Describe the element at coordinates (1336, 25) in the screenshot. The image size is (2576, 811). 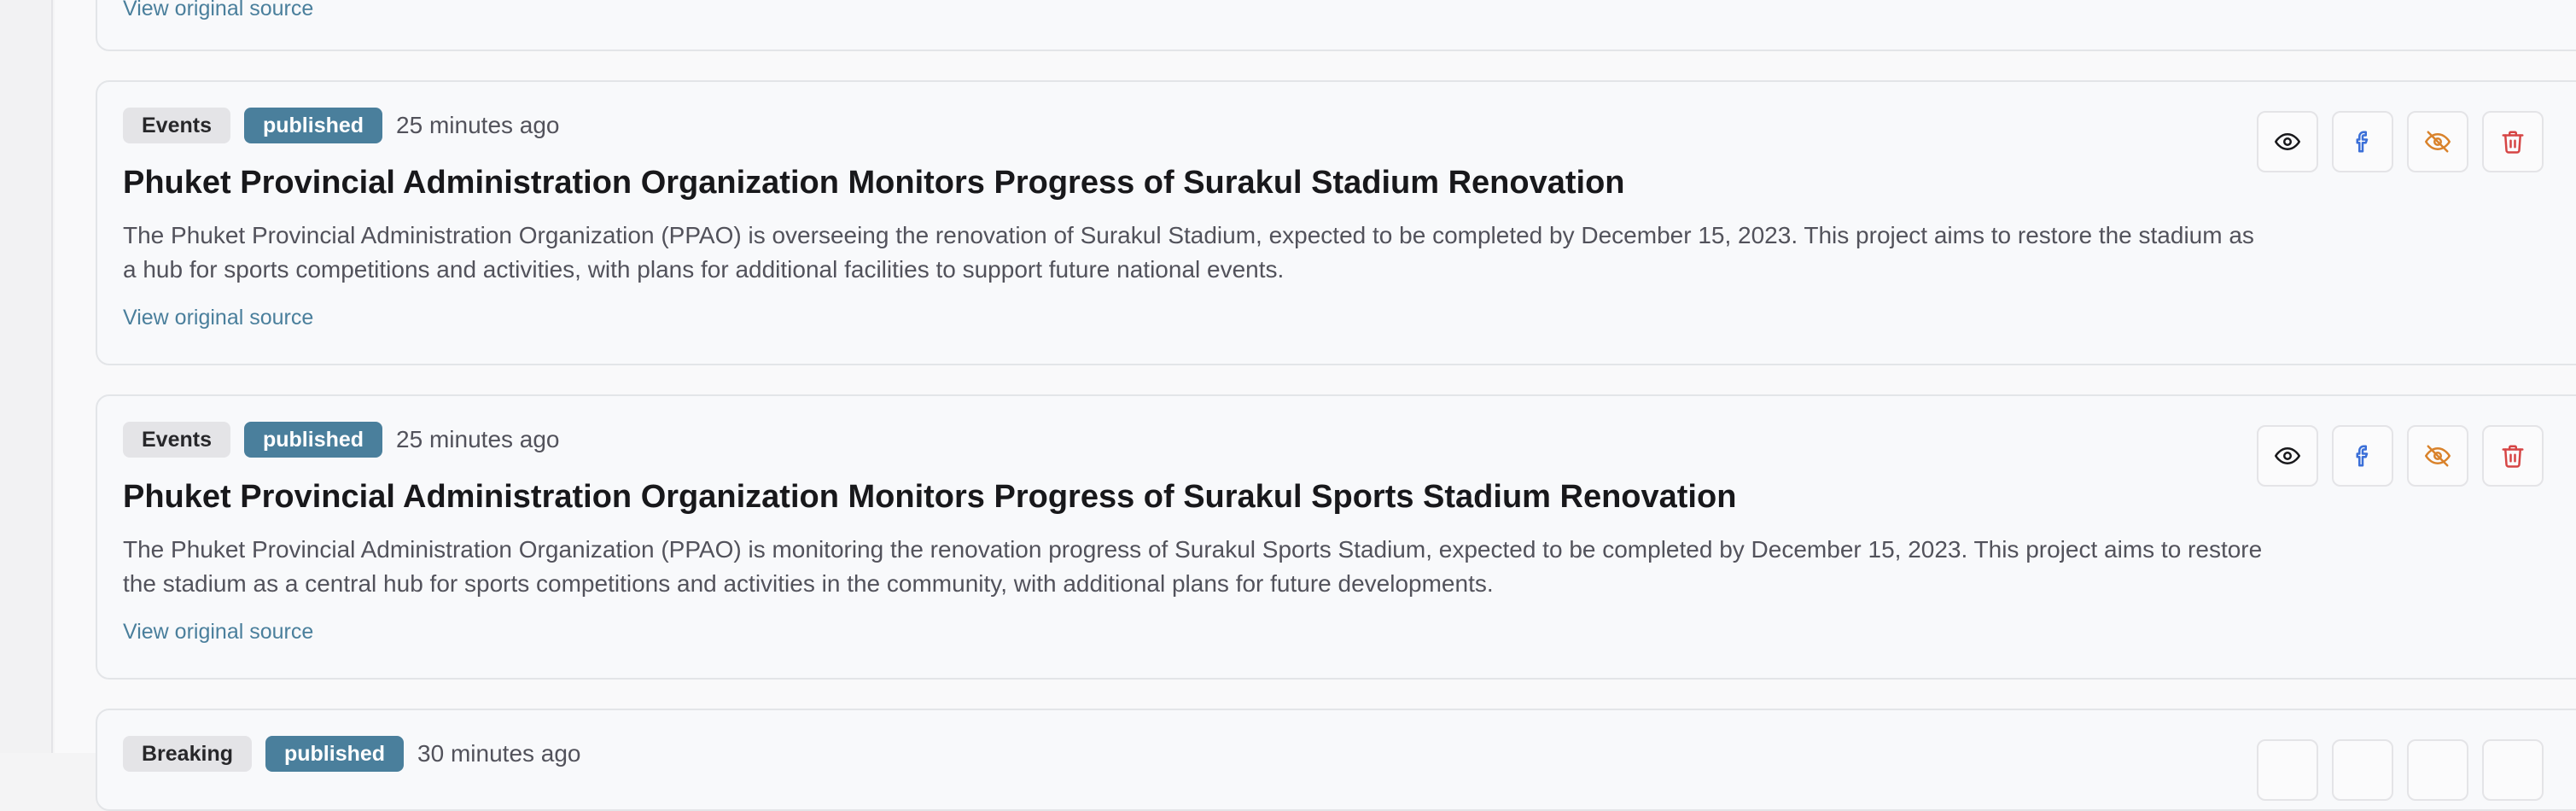
I see `news-card: View original source` at that location.